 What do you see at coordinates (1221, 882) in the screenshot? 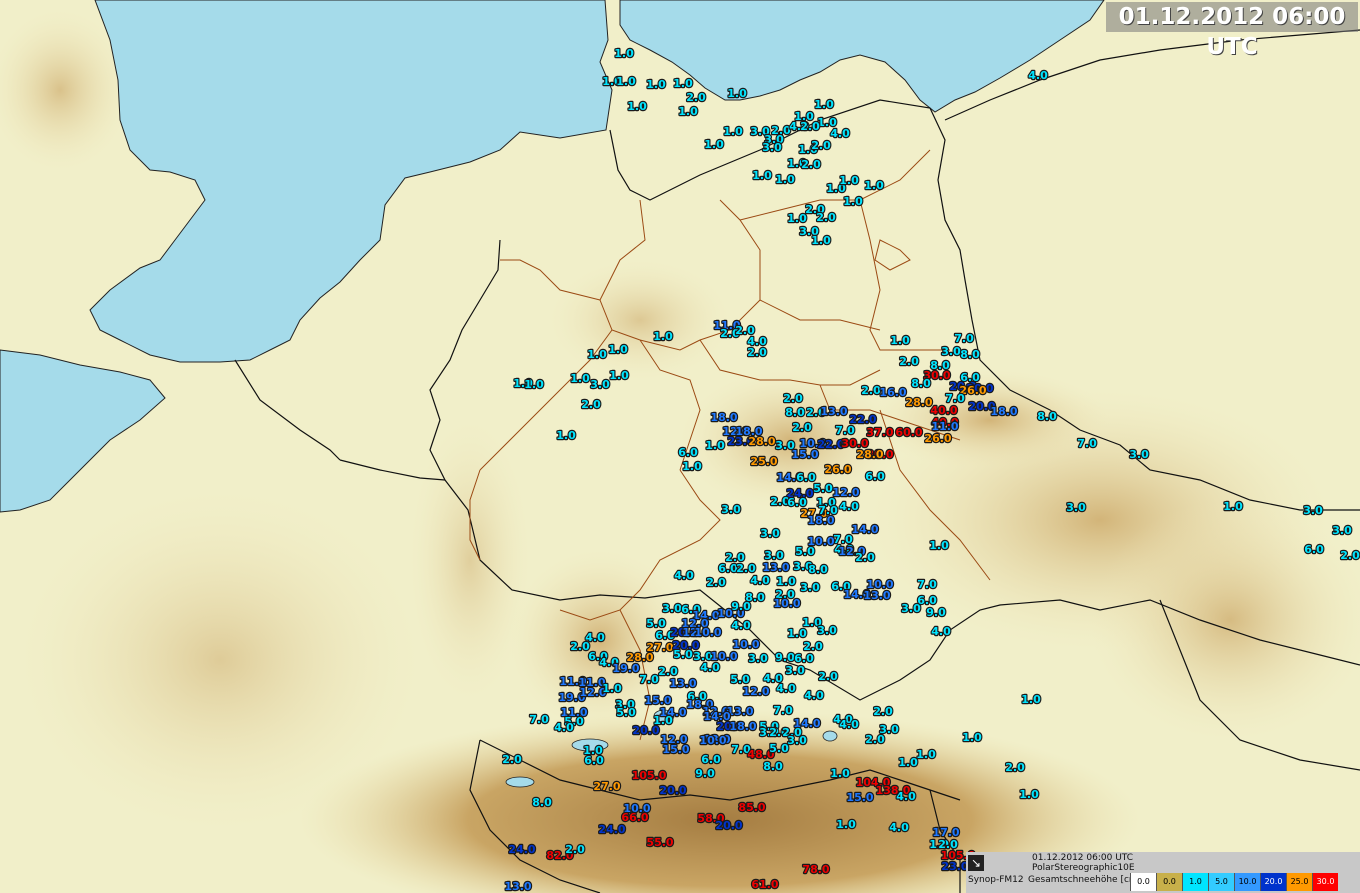
I see `legend-cell: 5.0` at bounding box center [1221, 882].